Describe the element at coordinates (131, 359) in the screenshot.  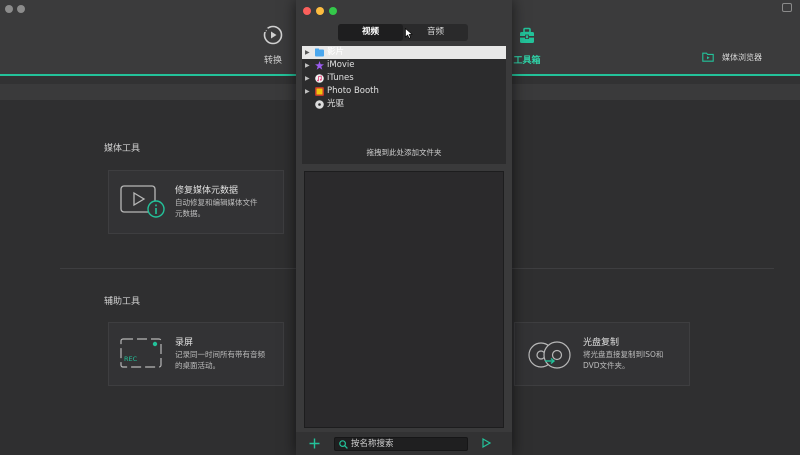
I see `rec-badge: REC` at that location.